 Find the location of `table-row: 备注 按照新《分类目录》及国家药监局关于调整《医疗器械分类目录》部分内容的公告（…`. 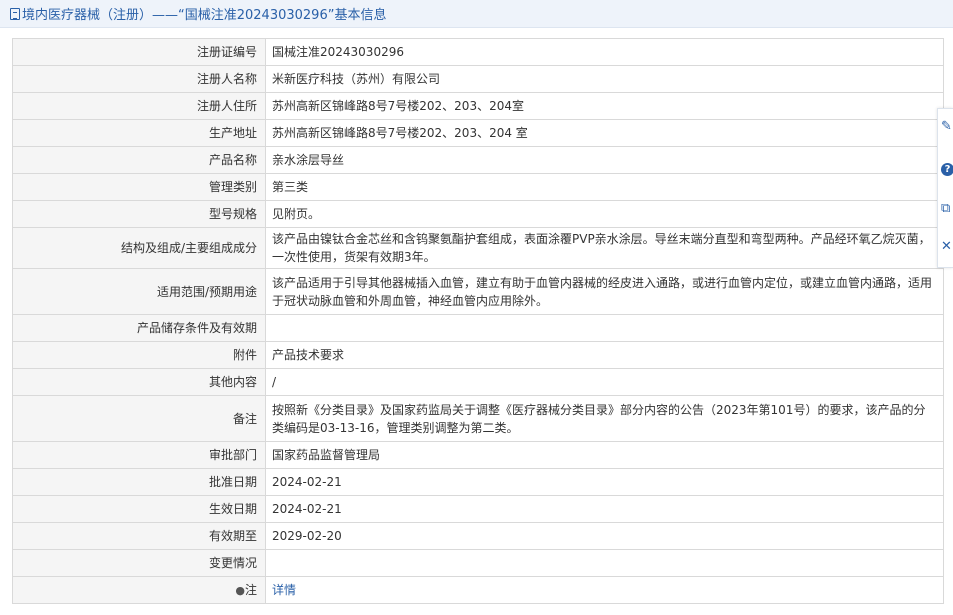

table-row: 备注 按照新《分类目录》及国家药监局关于调整《医疗器械分类目录》部分内容的公告（… is located at coordinates (478, 418).